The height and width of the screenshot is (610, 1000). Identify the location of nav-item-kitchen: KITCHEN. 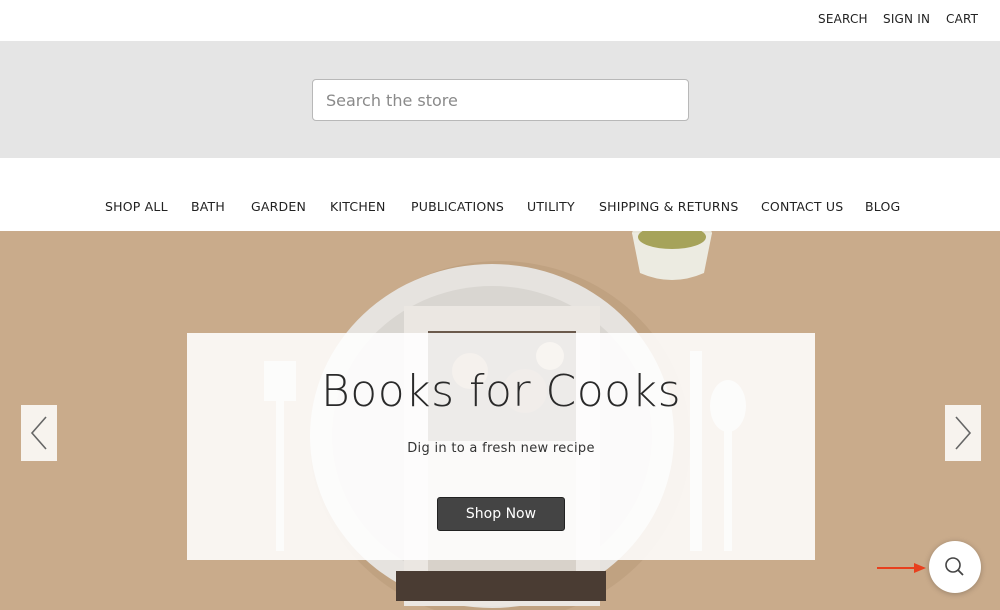
(358, 206).